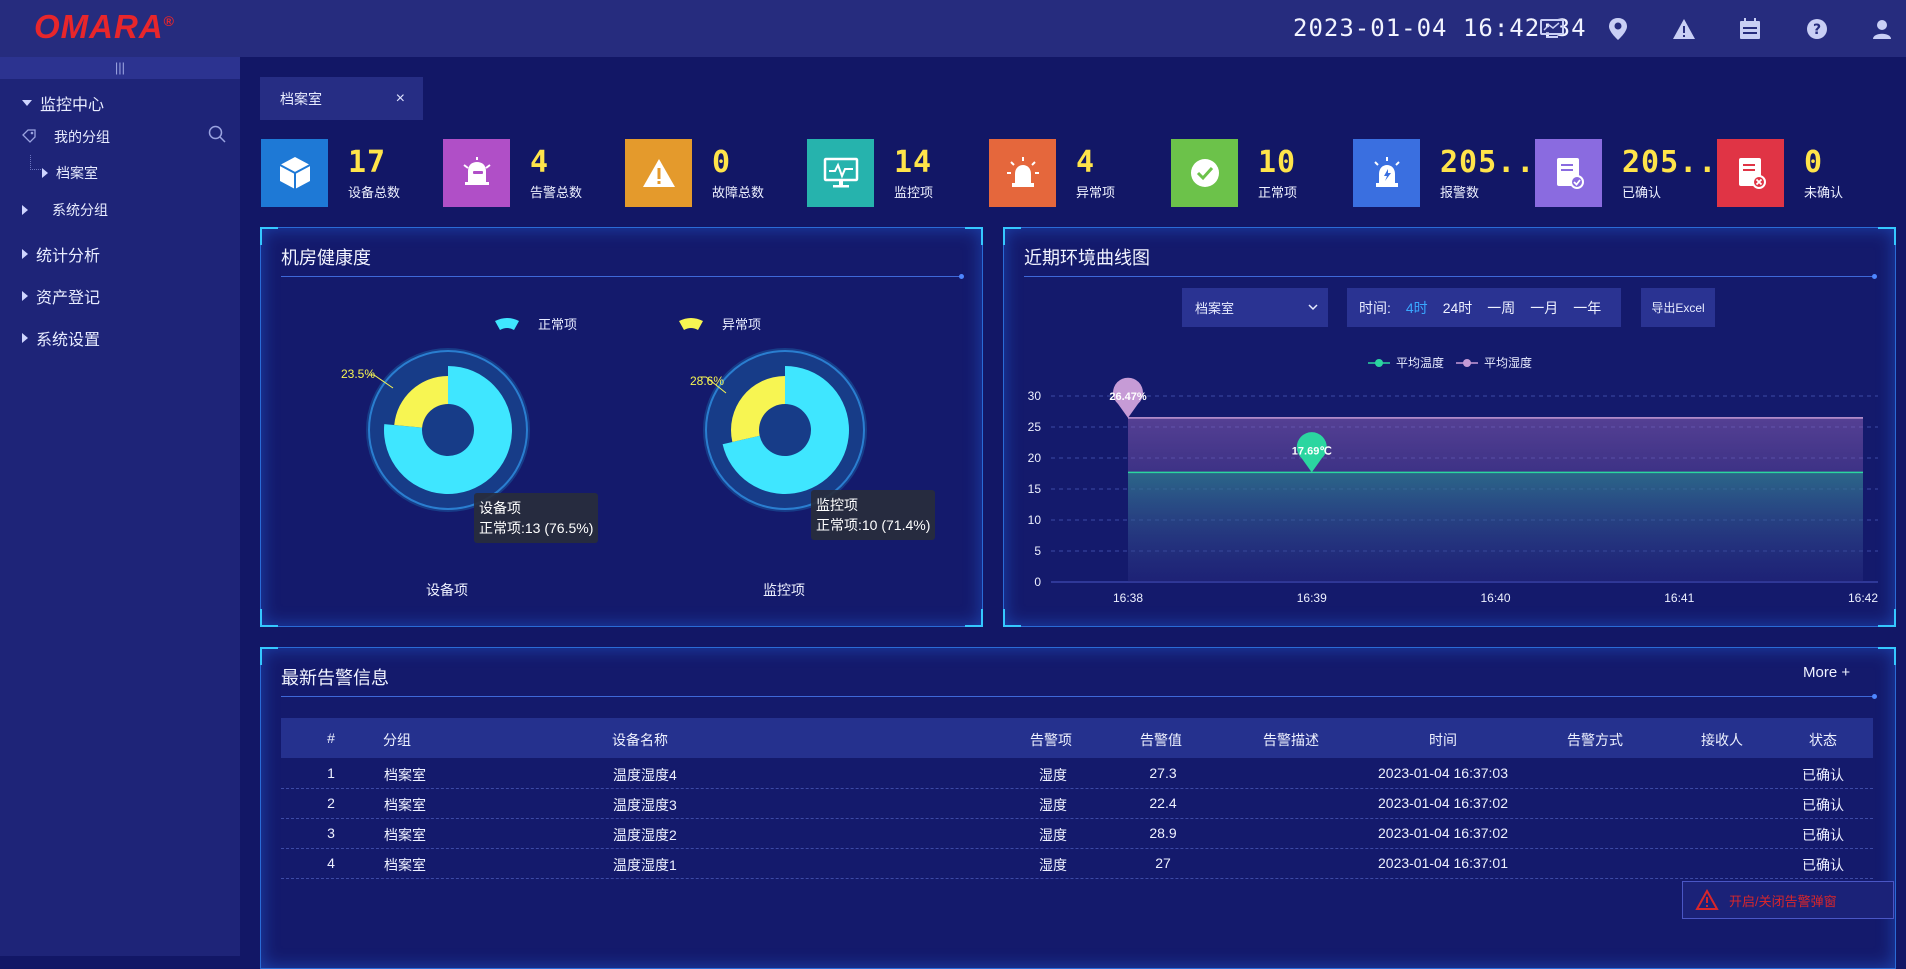  Describe the element at coordinates (61, 296) in the screenshot. I see `sidebar-item-assets: 资产登记` at that location.